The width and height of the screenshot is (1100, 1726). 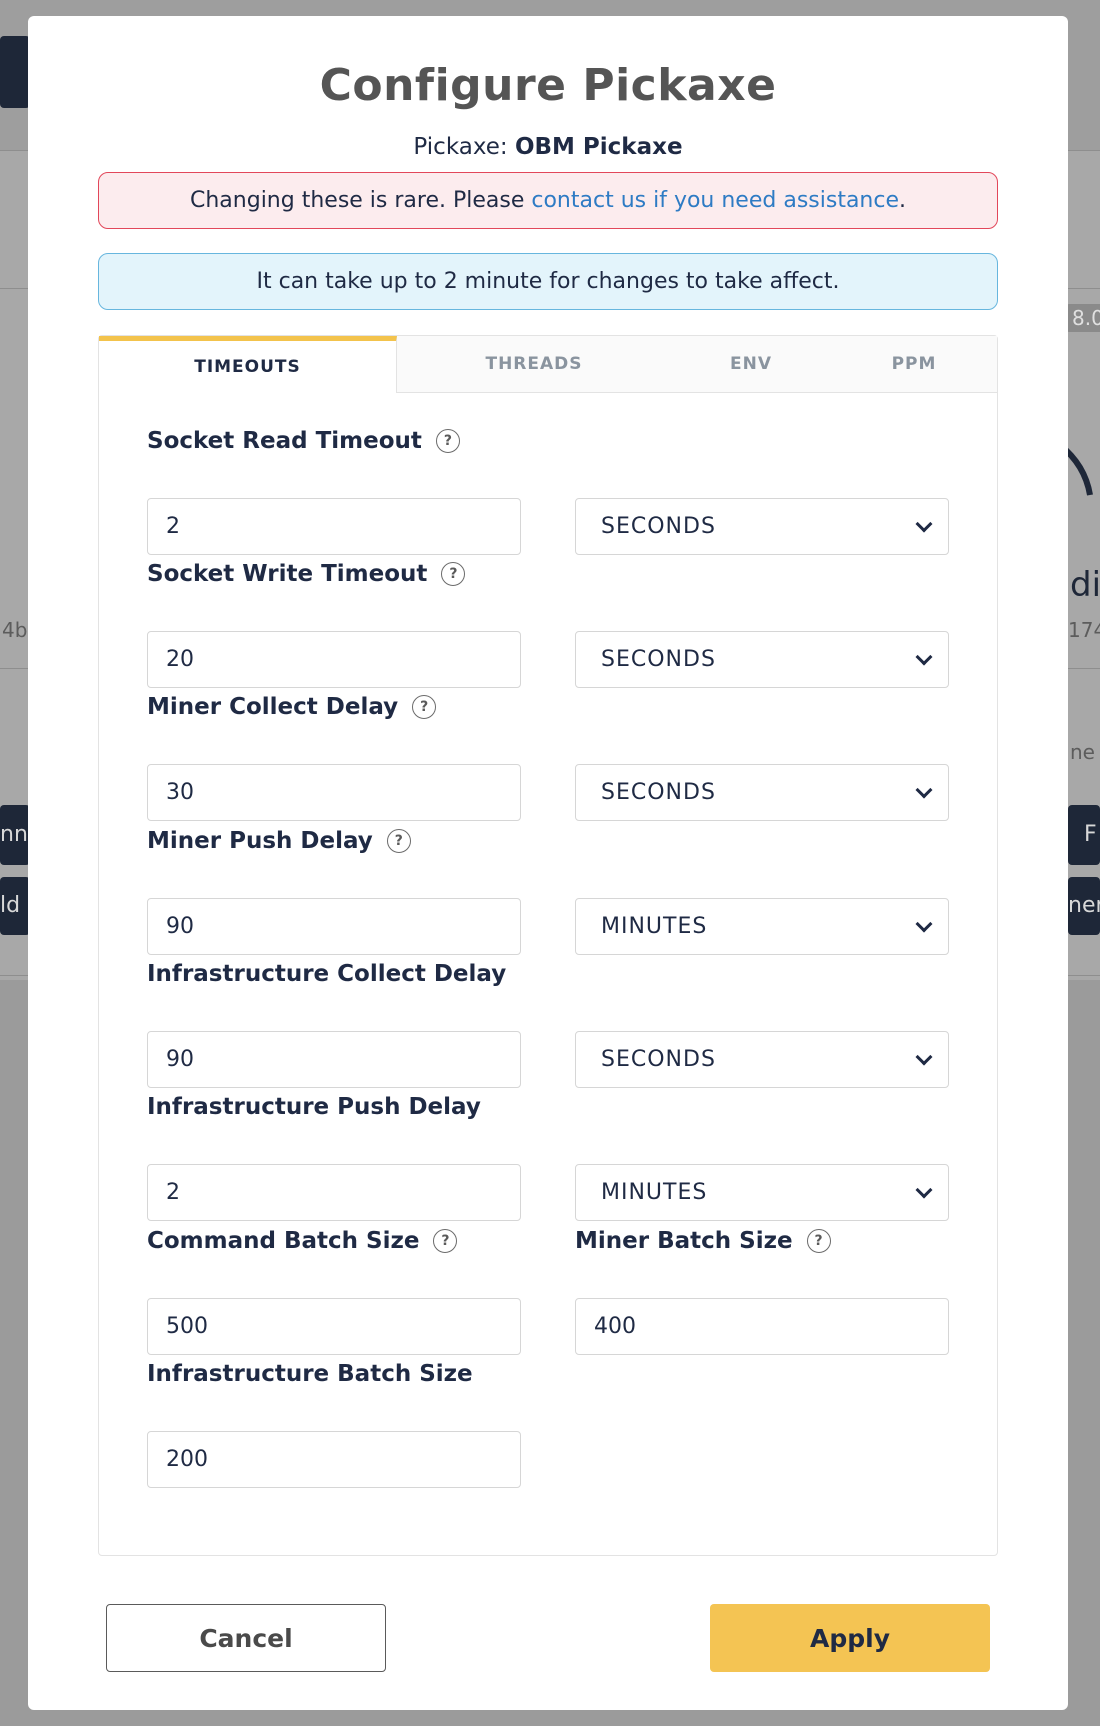 I want to click on infrastructure-push-delay-input: 2, so click(x=334, y=1192).